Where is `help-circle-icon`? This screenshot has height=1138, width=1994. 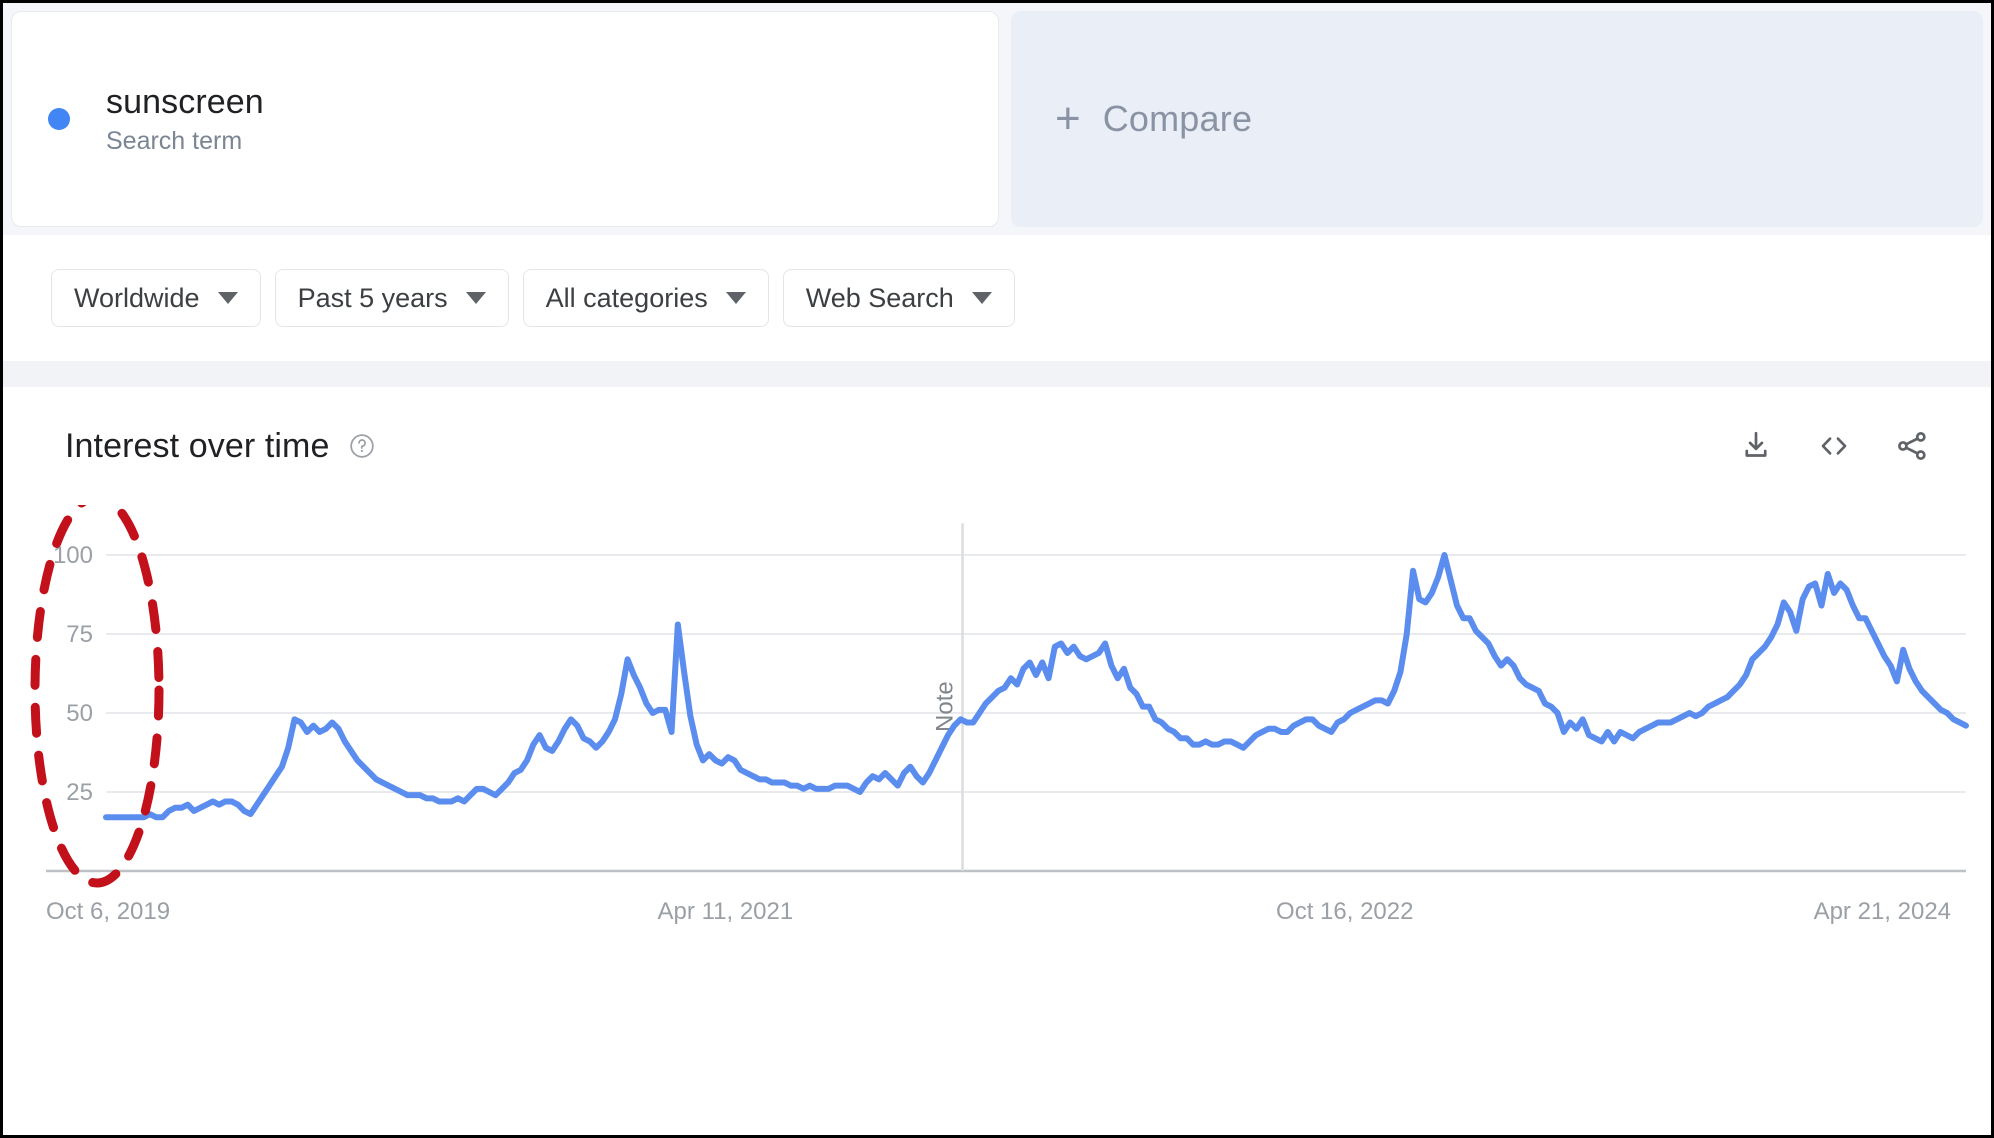
help-circle-icon is located at coordinates (362, 446).